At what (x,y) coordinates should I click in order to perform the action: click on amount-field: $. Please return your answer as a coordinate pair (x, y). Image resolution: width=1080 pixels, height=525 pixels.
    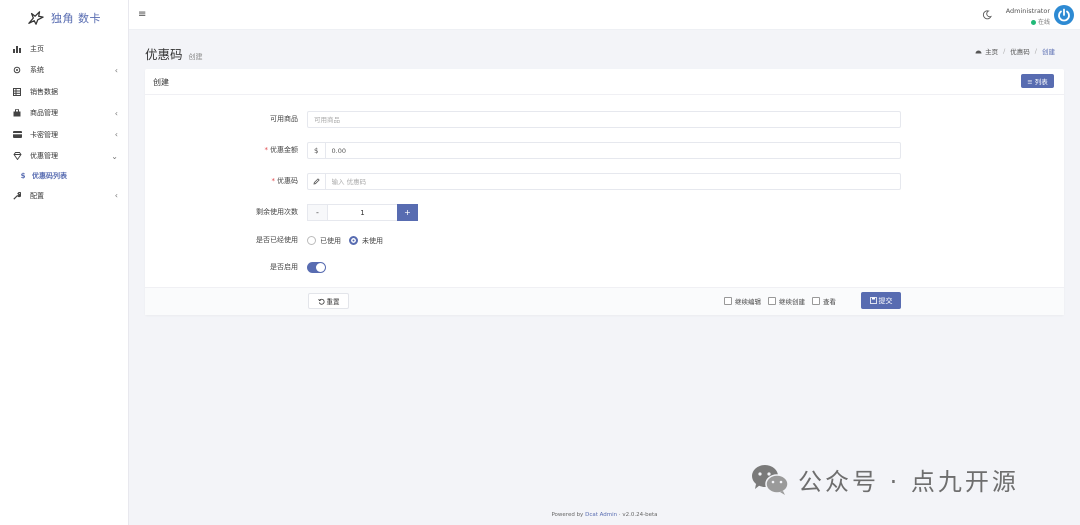
    Looking at the image, I should click on (604, 150).